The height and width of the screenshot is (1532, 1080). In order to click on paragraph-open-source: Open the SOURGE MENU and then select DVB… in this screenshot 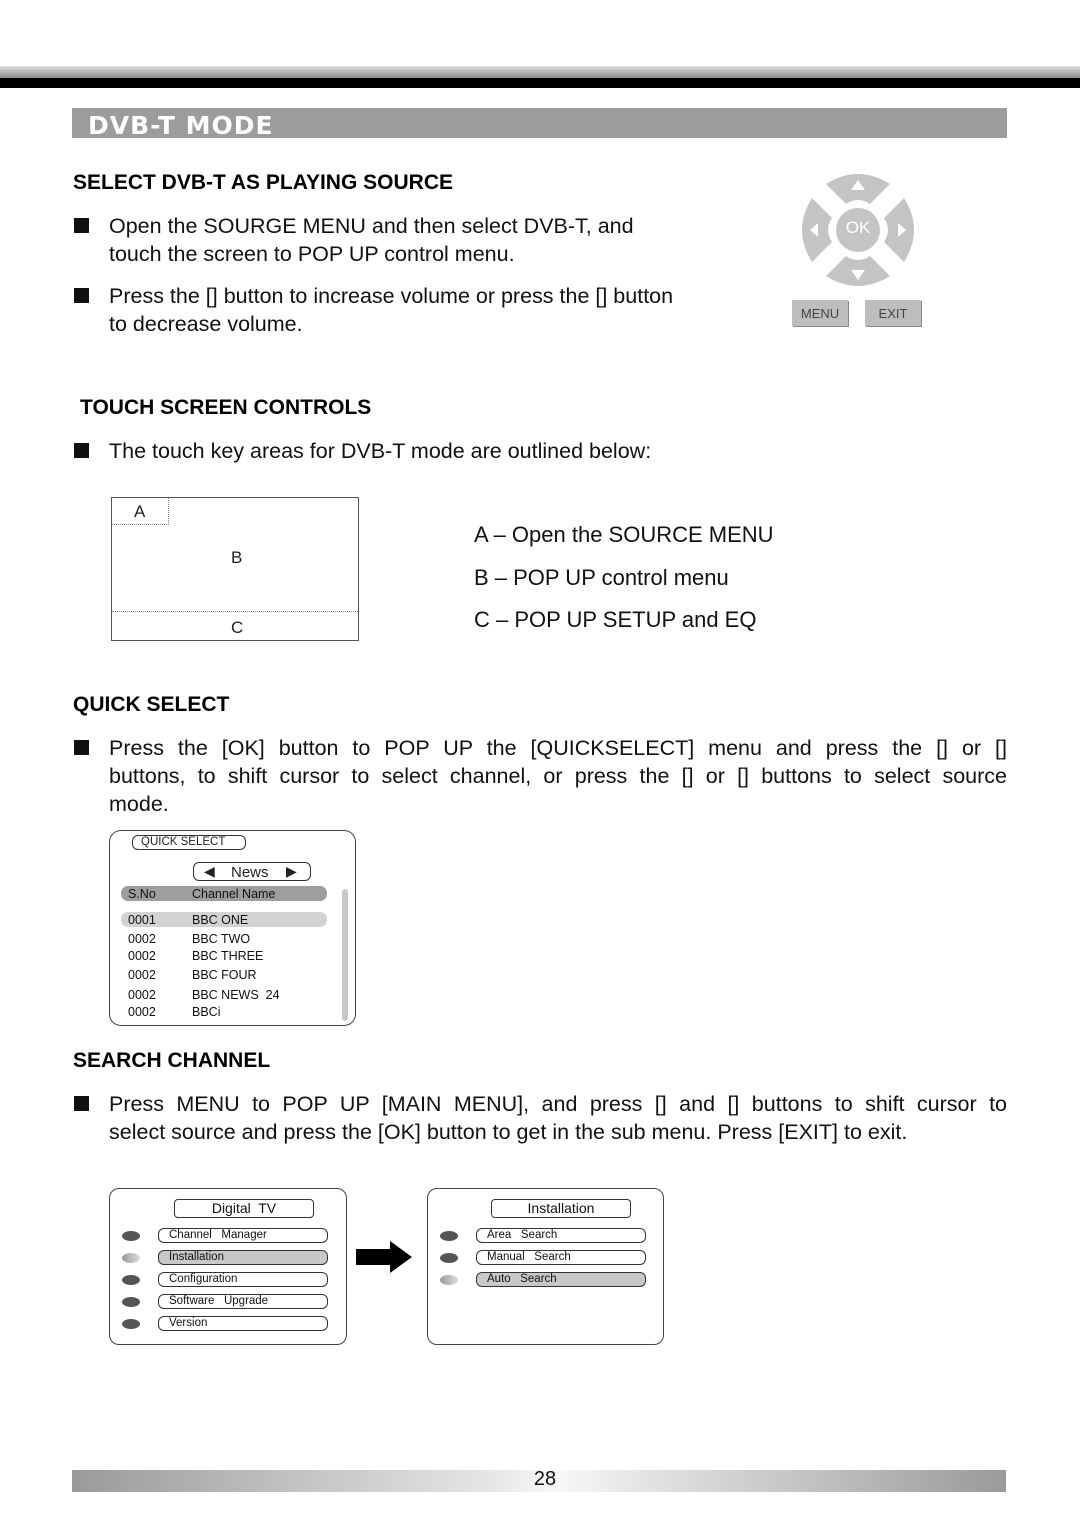, I will do `click(412, 240)`.